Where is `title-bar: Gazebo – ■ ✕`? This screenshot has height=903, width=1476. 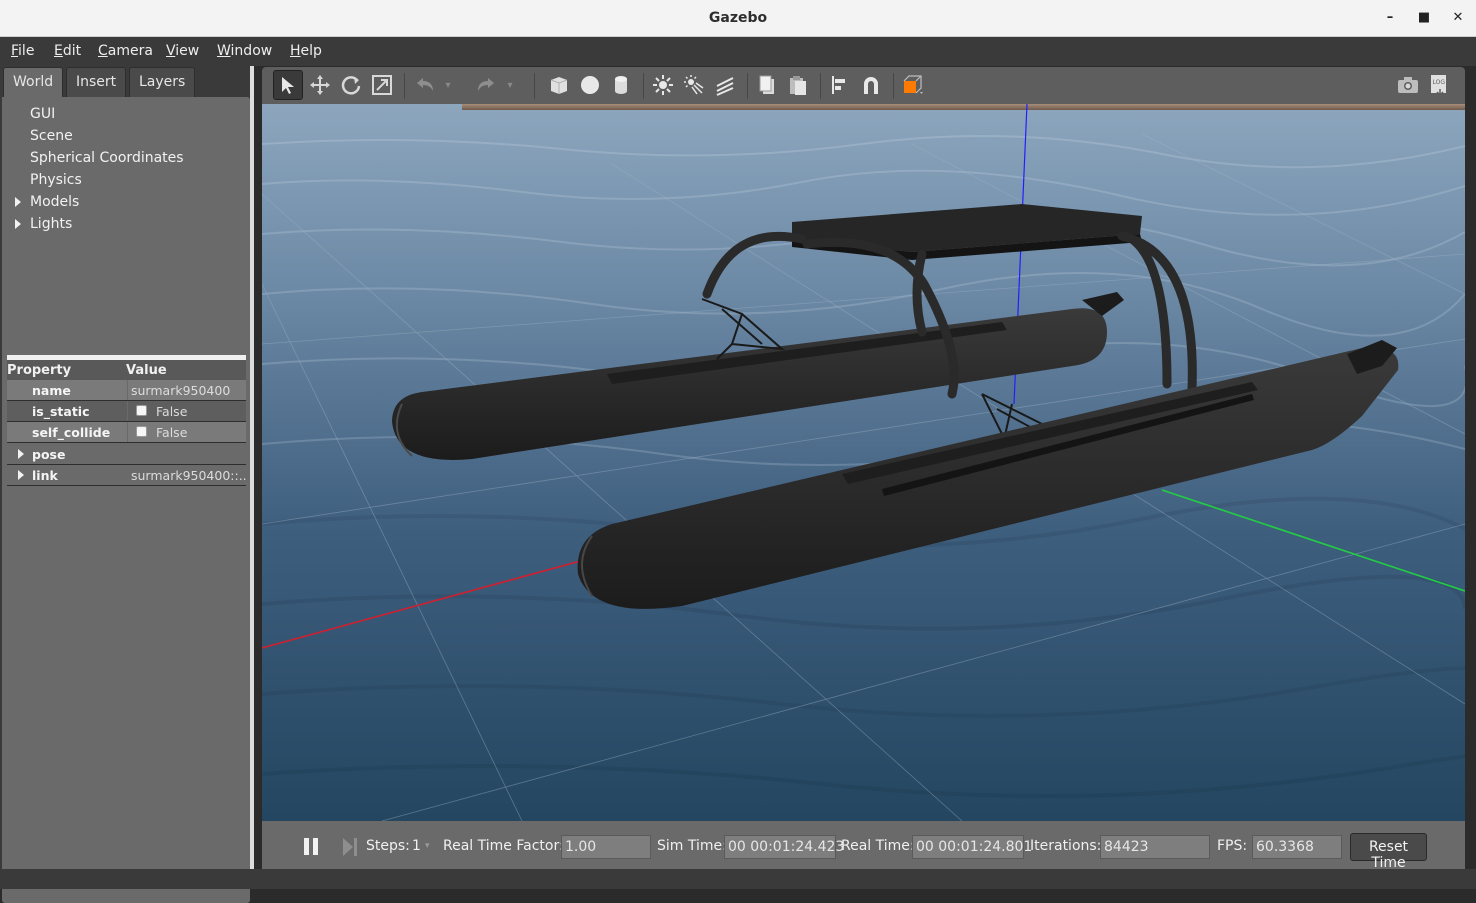
title-bar: Gazebo – ■ ✕ is located at coordinates (738, 18).